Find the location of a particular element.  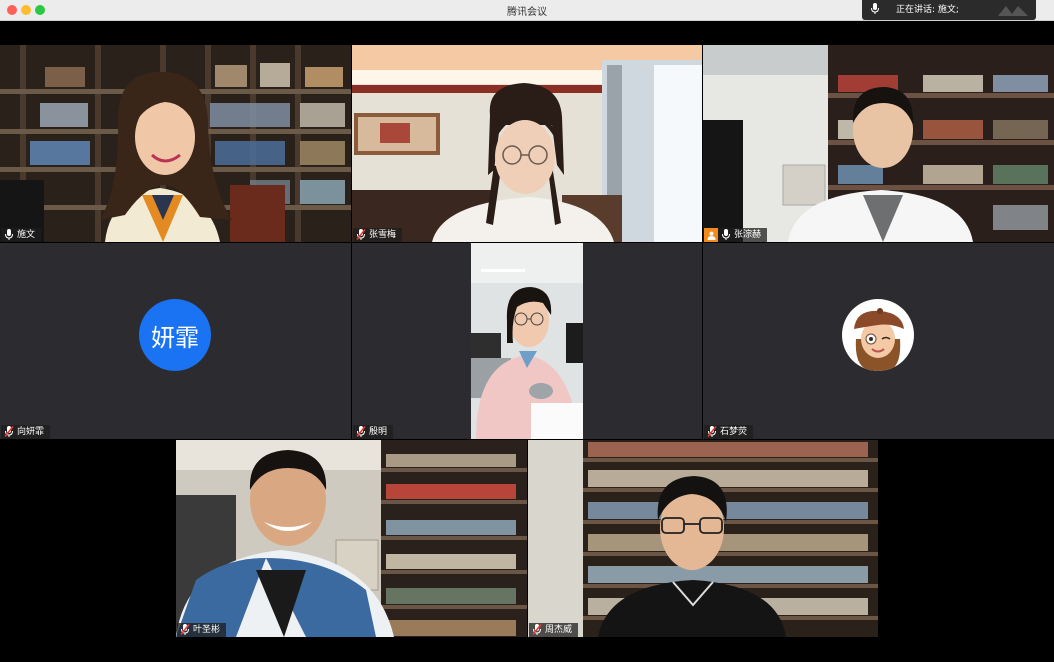

participant-name: 周杰威 is located at coordinates (559, 630).